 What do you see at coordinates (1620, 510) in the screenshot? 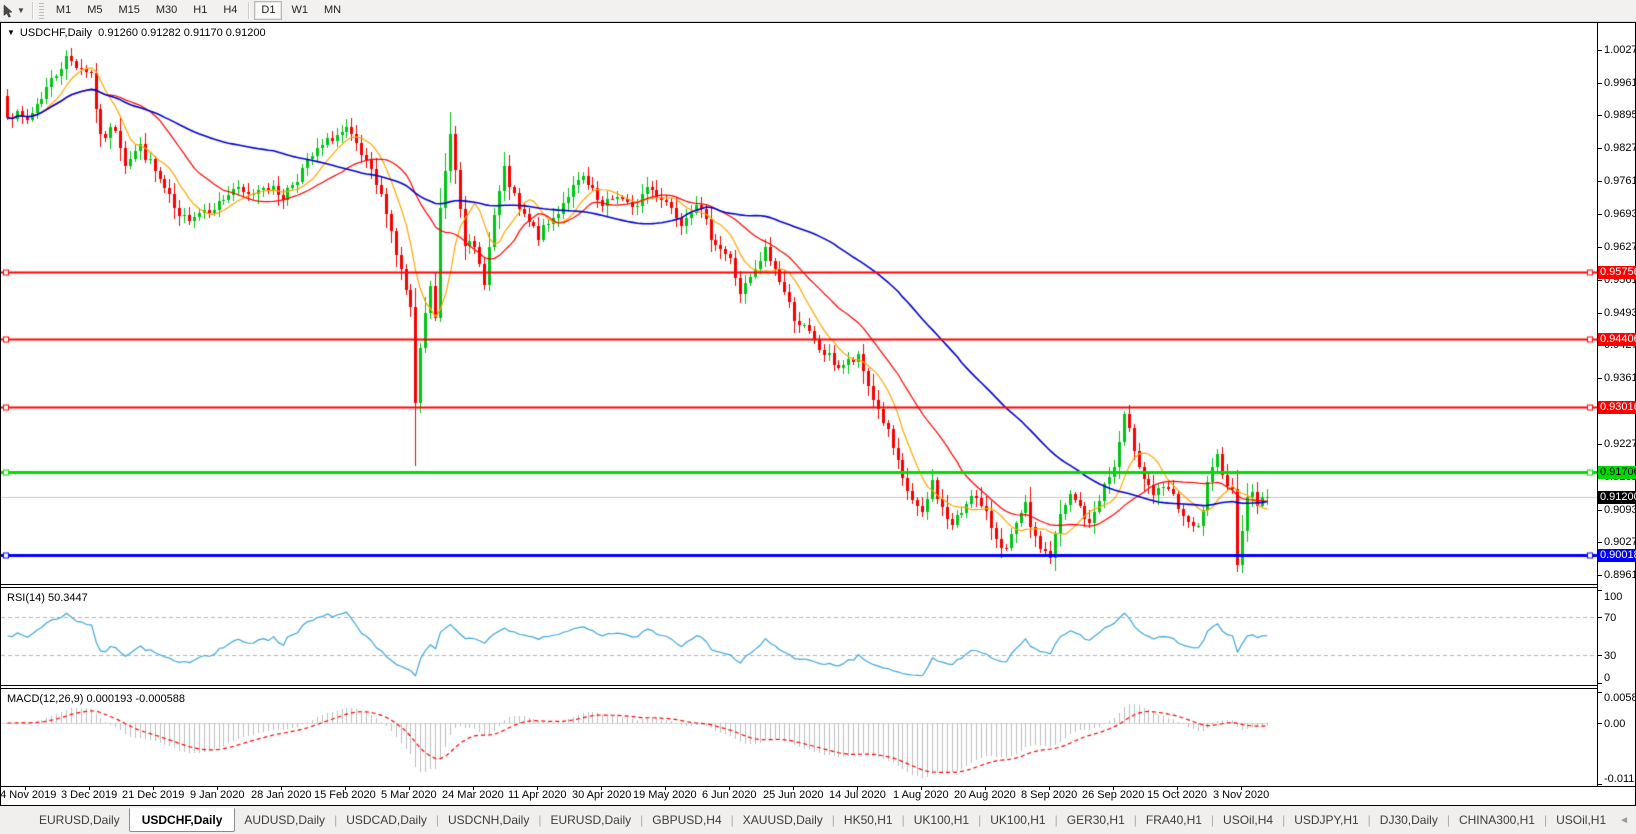
I see `price-tick-label: 0.90930` at bounding box center [1620, 510].